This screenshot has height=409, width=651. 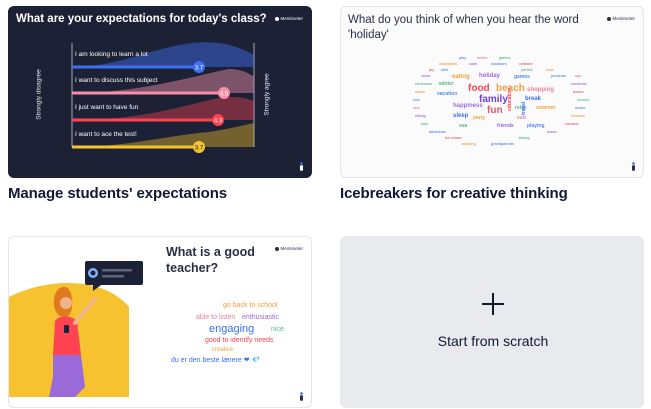 What do you see at coordinates (218, 121) in the screenshot?
I see `value-label-3: 4.3` at bounding box center [218, 121].